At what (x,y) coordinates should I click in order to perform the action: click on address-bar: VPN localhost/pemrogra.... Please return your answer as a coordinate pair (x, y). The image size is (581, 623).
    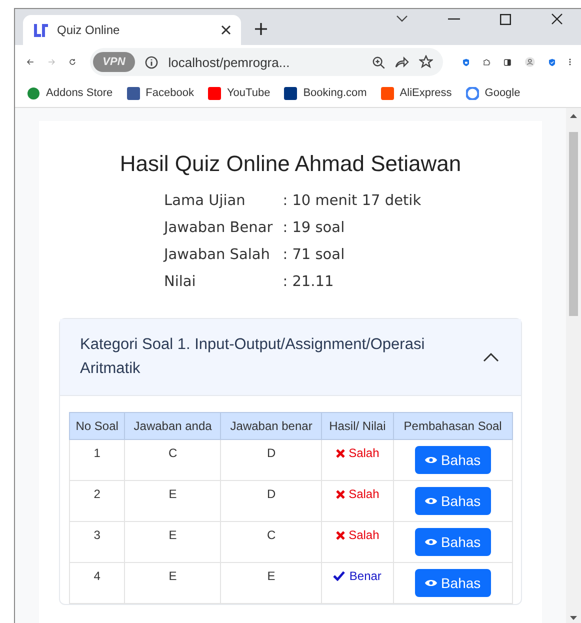
    Looking at the image, I should click on (266, 62).